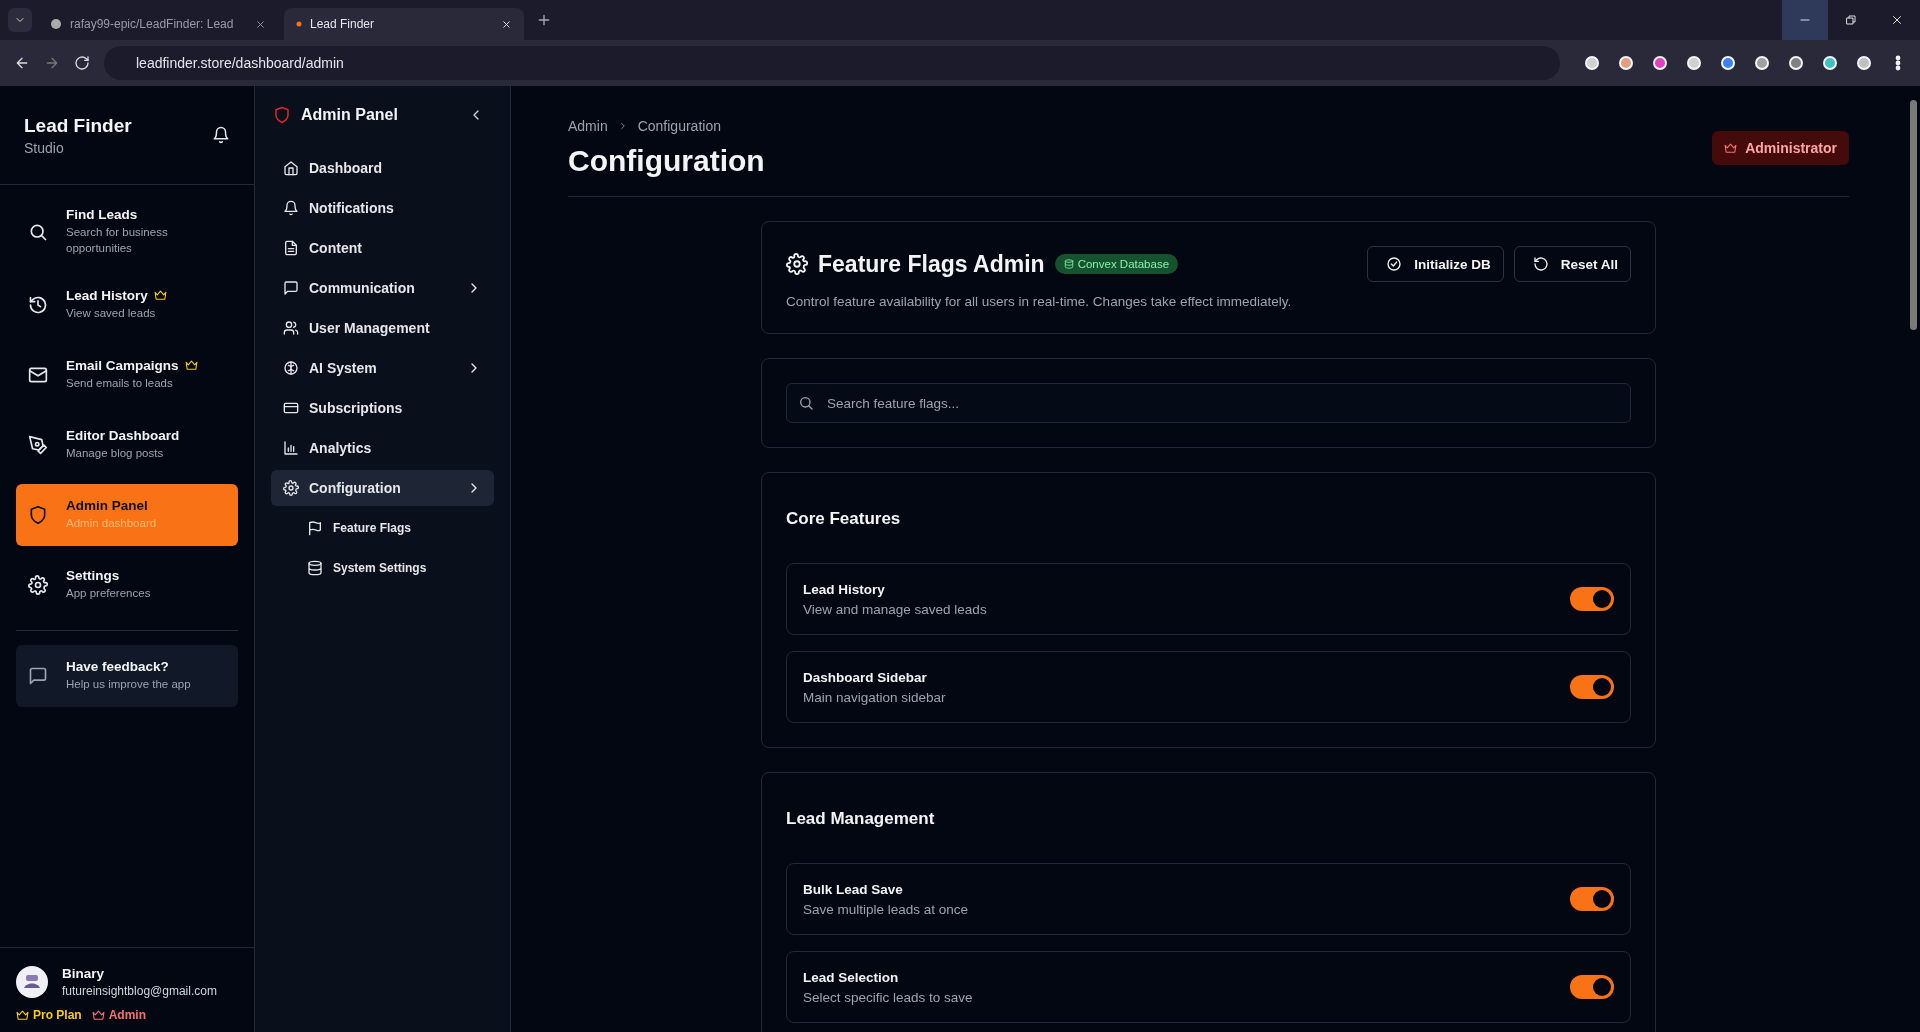 The width and height of the screenshot is (1920, 1032). What do you see at coordinates (291, 448) in the screenshot?
I see `chart-icon` at bounding box center [291, 448].